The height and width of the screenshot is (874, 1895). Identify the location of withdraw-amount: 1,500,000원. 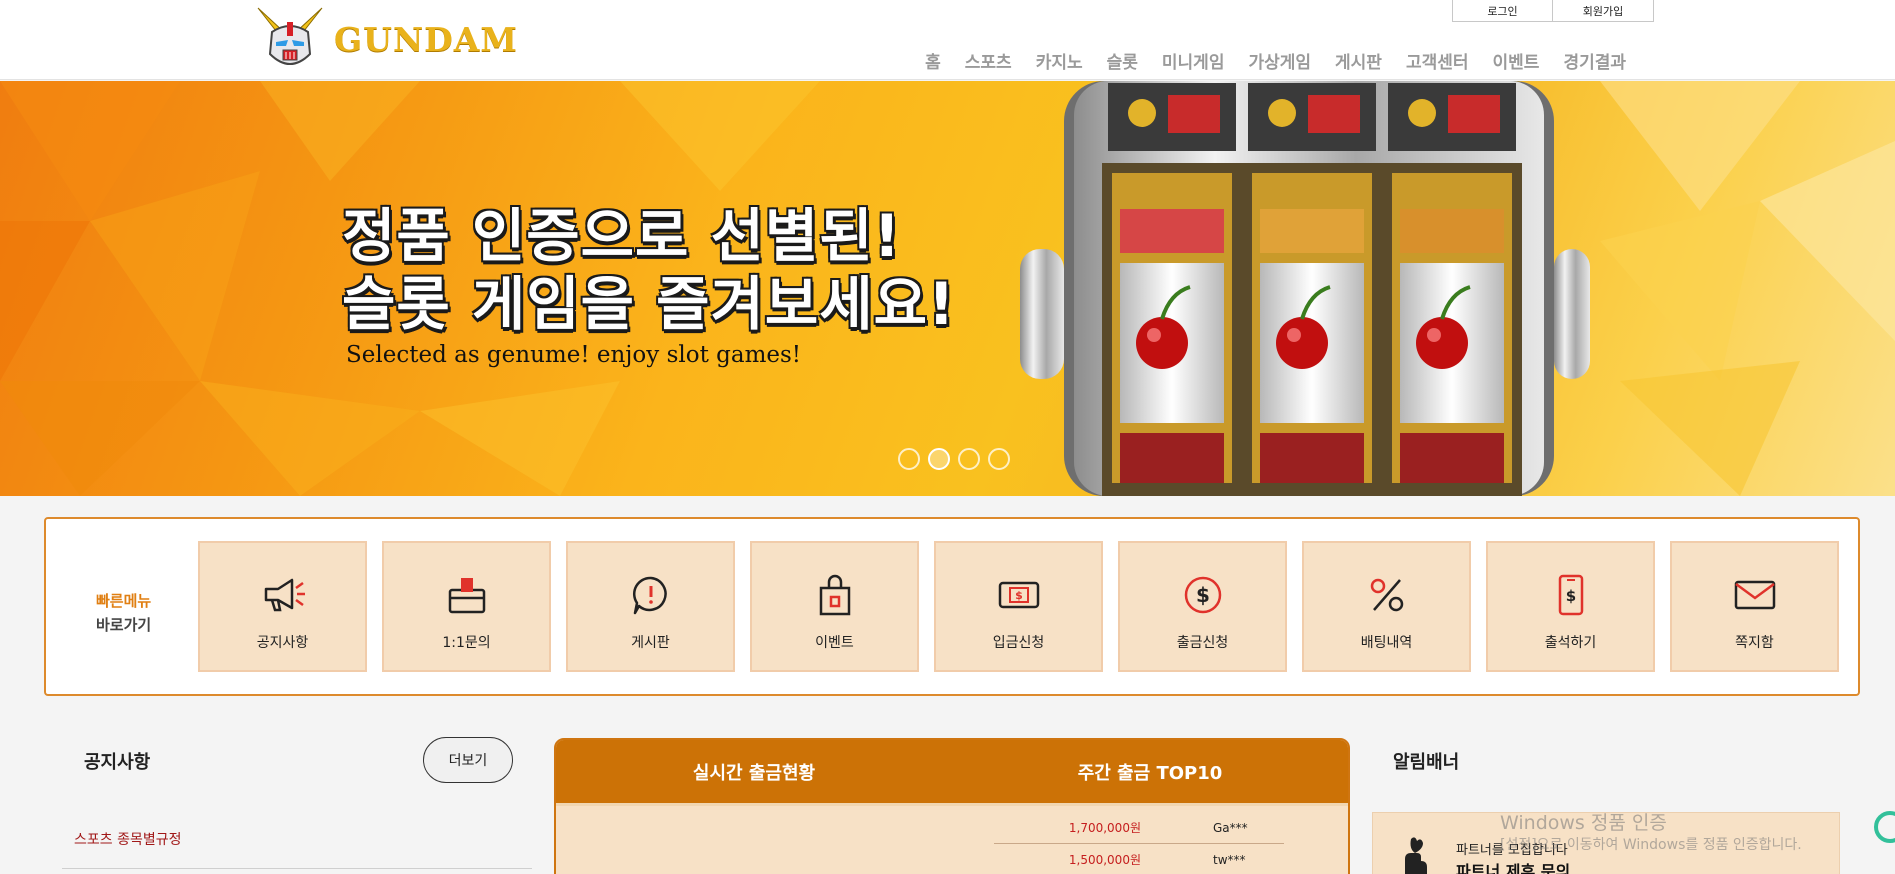
(1104, 860).